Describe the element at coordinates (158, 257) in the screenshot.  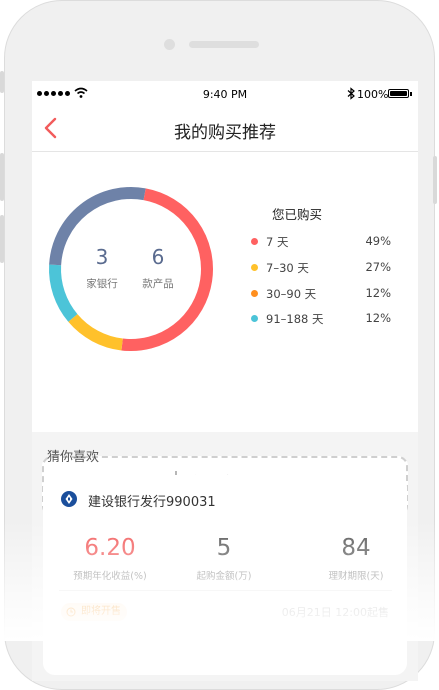
I see `product-count: 6` at that location.